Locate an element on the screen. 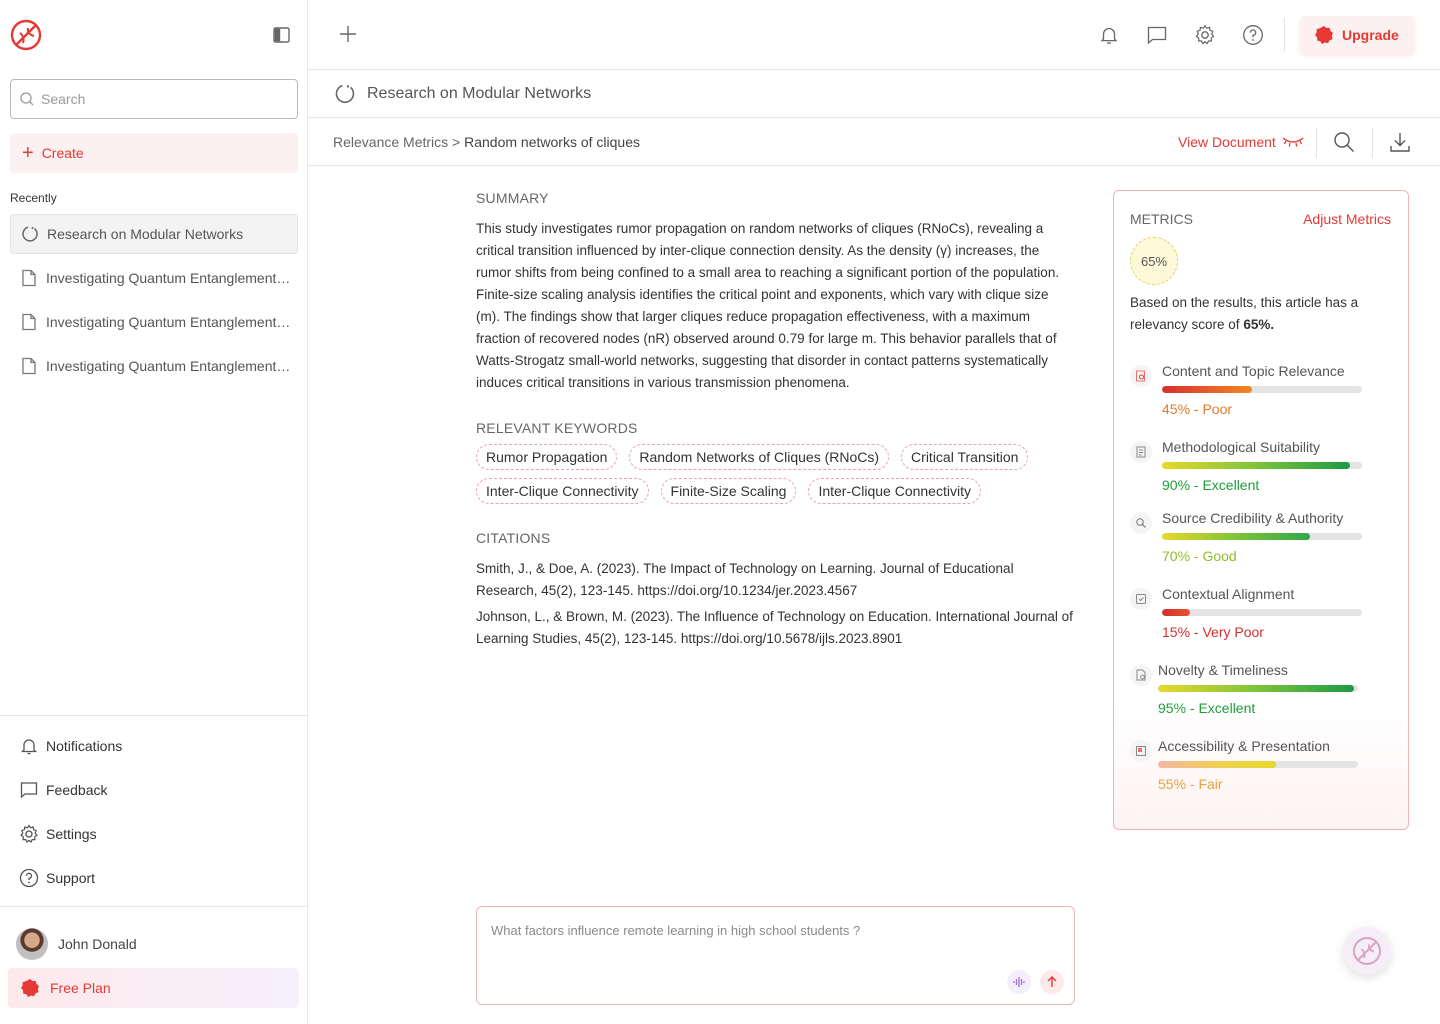  arrow-up-icon is located at coordinates (1052, 981).